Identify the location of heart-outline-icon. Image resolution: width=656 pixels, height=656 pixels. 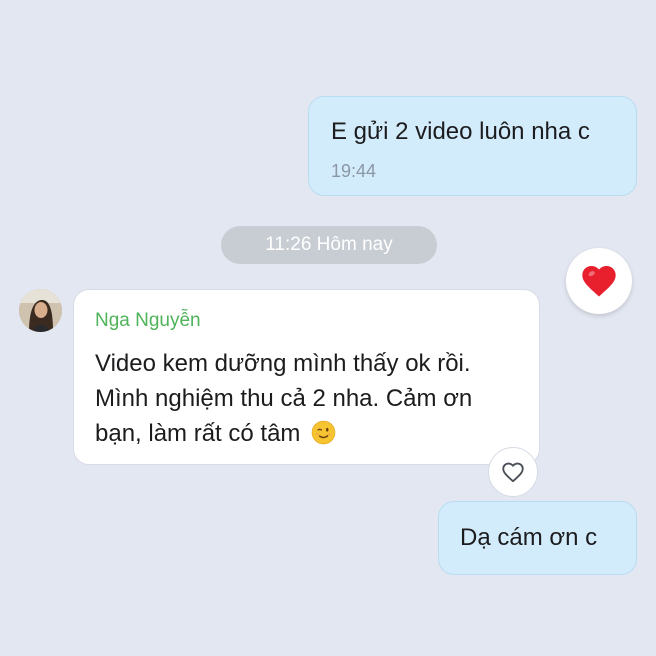
(513, 472).